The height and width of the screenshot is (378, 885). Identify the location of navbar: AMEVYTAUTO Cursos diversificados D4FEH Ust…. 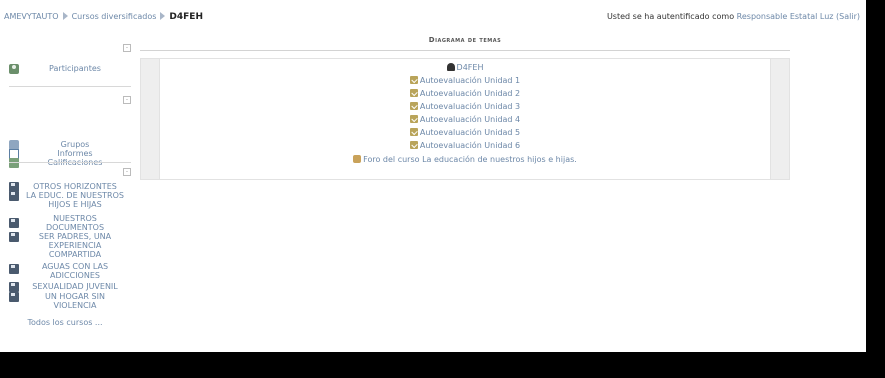
(432, 17).